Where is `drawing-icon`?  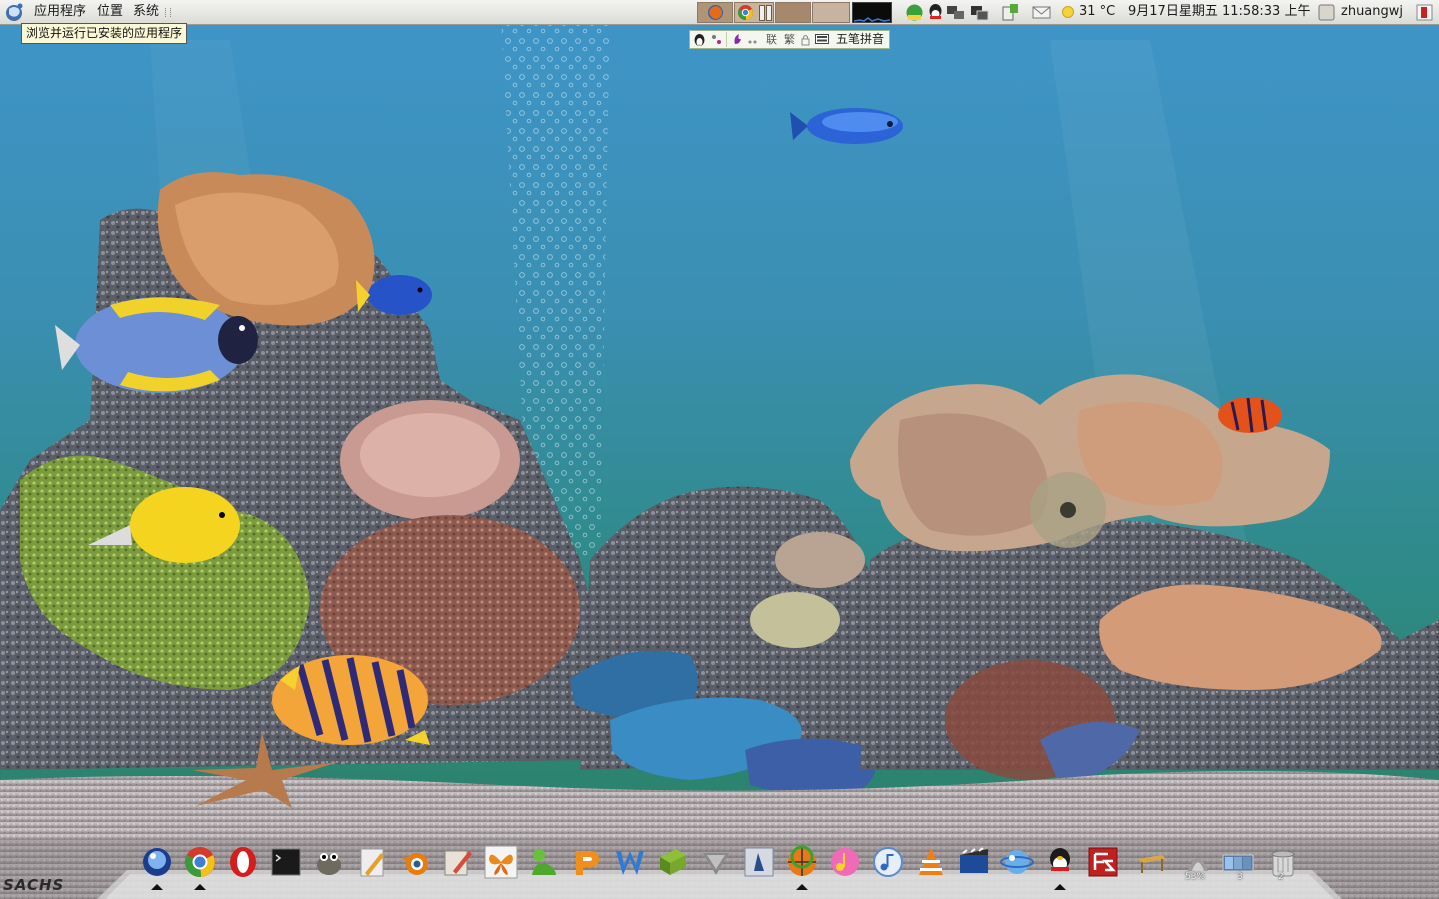 drawing-icon is located at coordinates (458, 862).